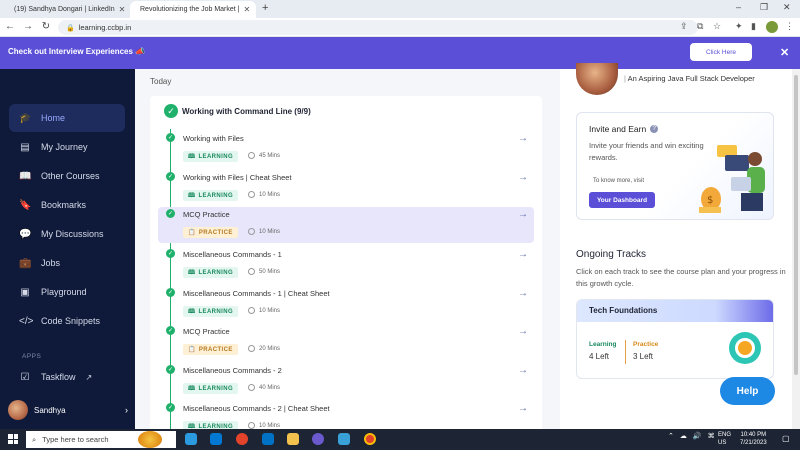  What do you see at coordinates (140, 51) in the screenshot?
I see `megaphone-icon: 📣` at bounding box center [140, 51].